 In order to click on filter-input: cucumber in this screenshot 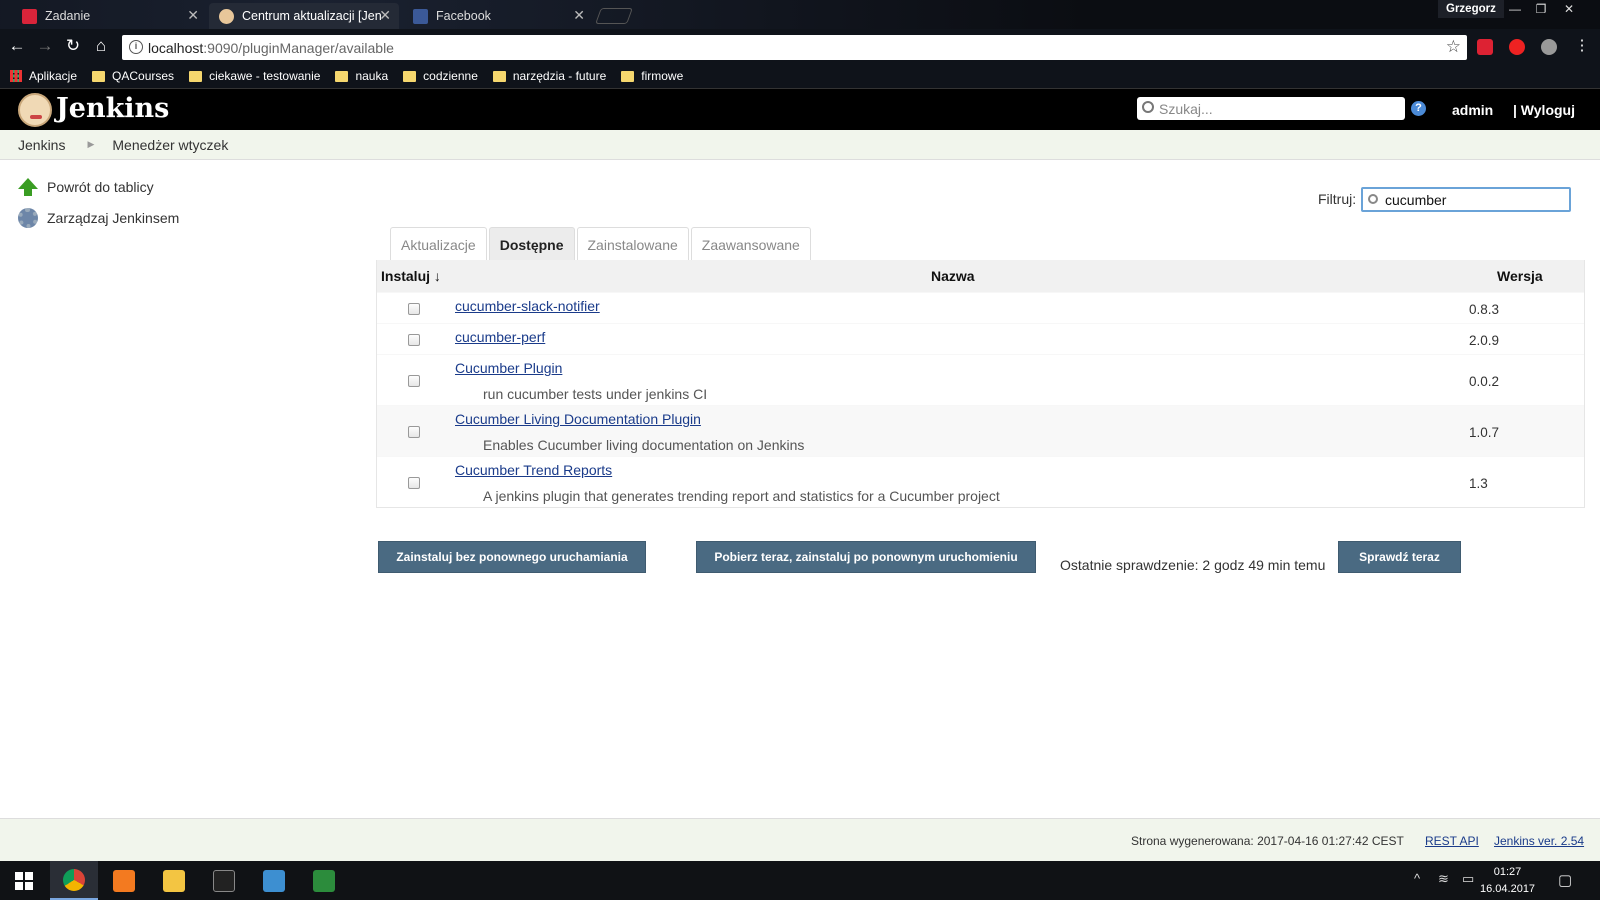, I will do `click(1466, 199)`.